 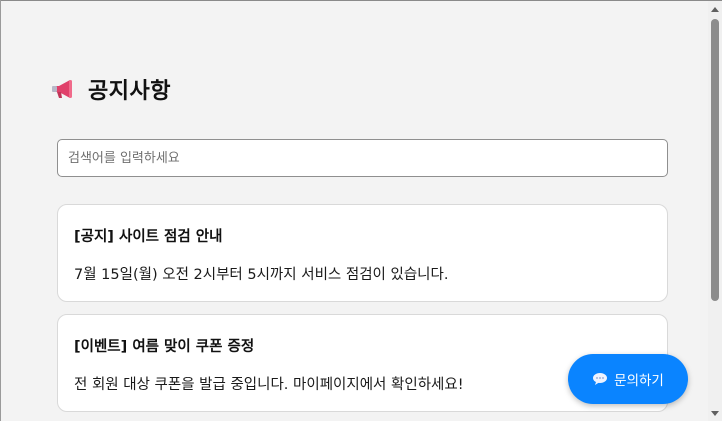 I want to click on vertical-scrollbar, so click(x=715, y=211).